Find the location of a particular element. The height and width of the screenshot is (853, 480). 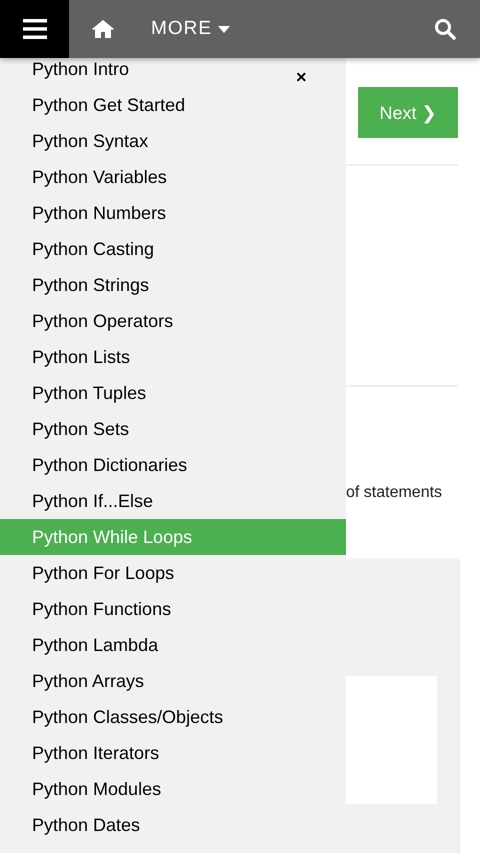

sidebar-item: Python Operators is located at coordinates (91, 321).